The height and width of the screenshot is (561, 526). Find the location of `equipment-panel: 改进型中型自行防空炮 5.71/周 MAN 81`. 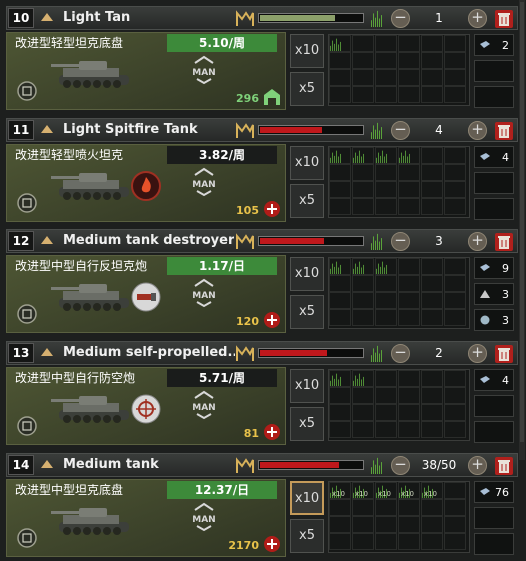

equipment-panel: 改进型中型自行防空炮 5.71/周 MAN 81 is located at coordinates (146, 406).